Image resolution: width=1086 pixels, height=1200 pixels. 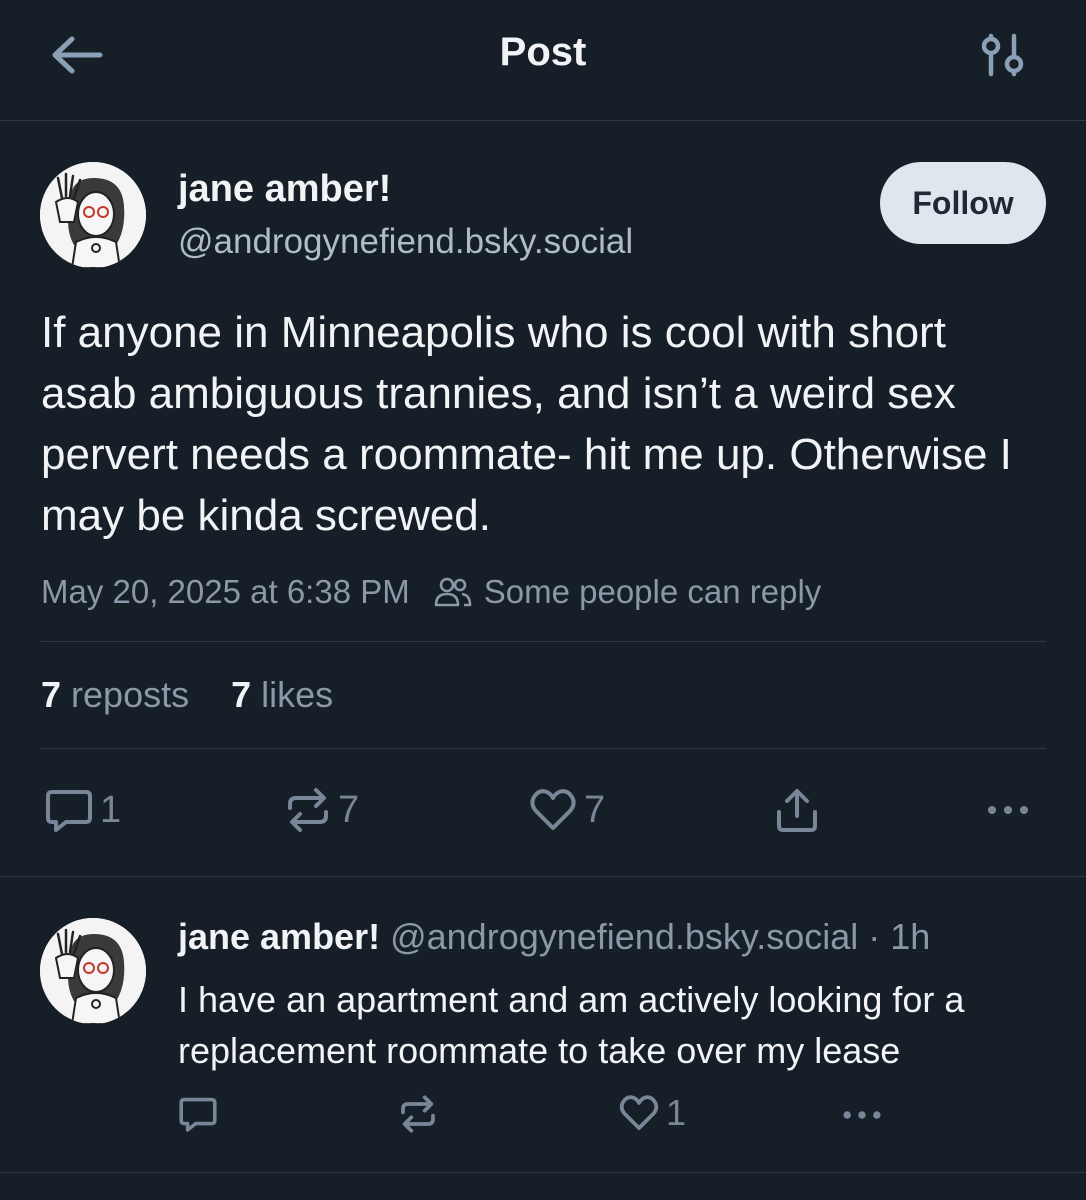 I want to click on author-name: jane amber!, so click(x=284, y=189).